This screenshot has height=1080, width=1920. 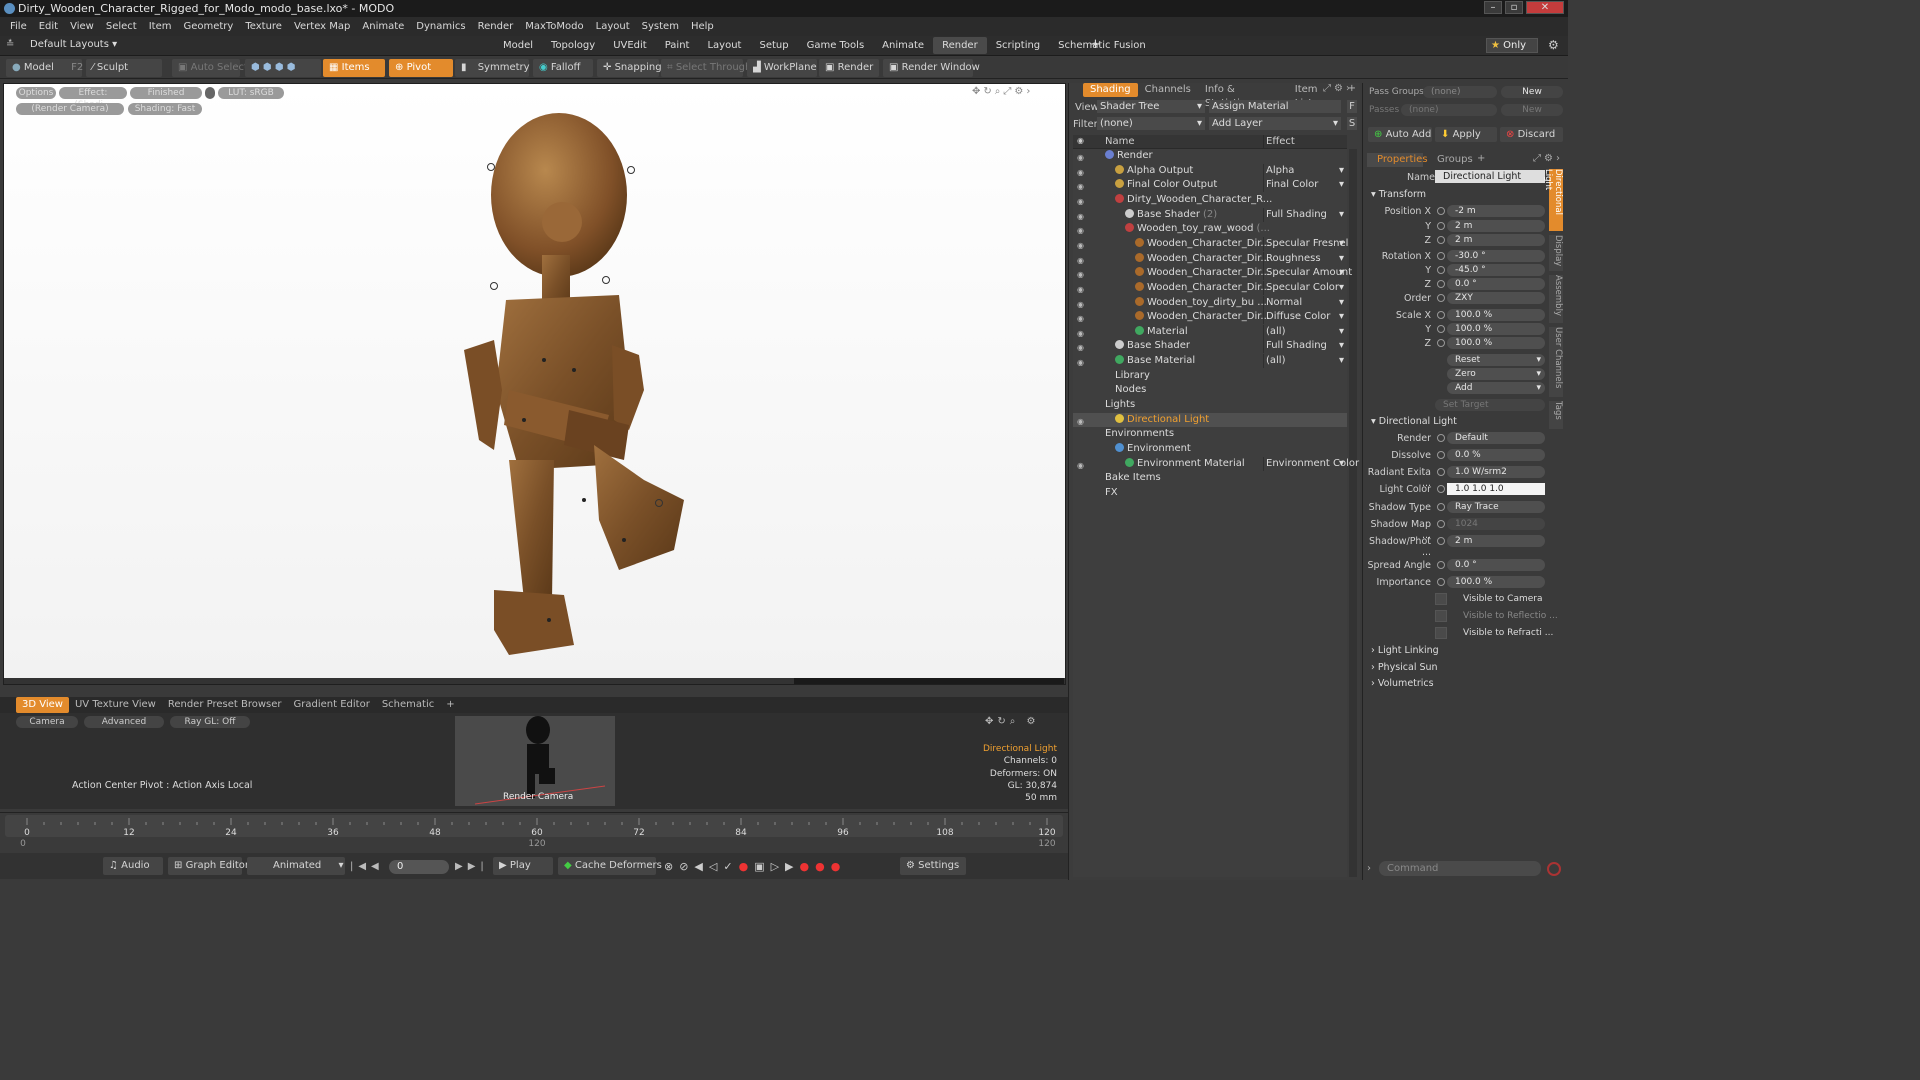 What do you see at coordinates (408, 705) in the screenshot?
I see `tab-schematic: Schematic` at bounding box center [408, 705].